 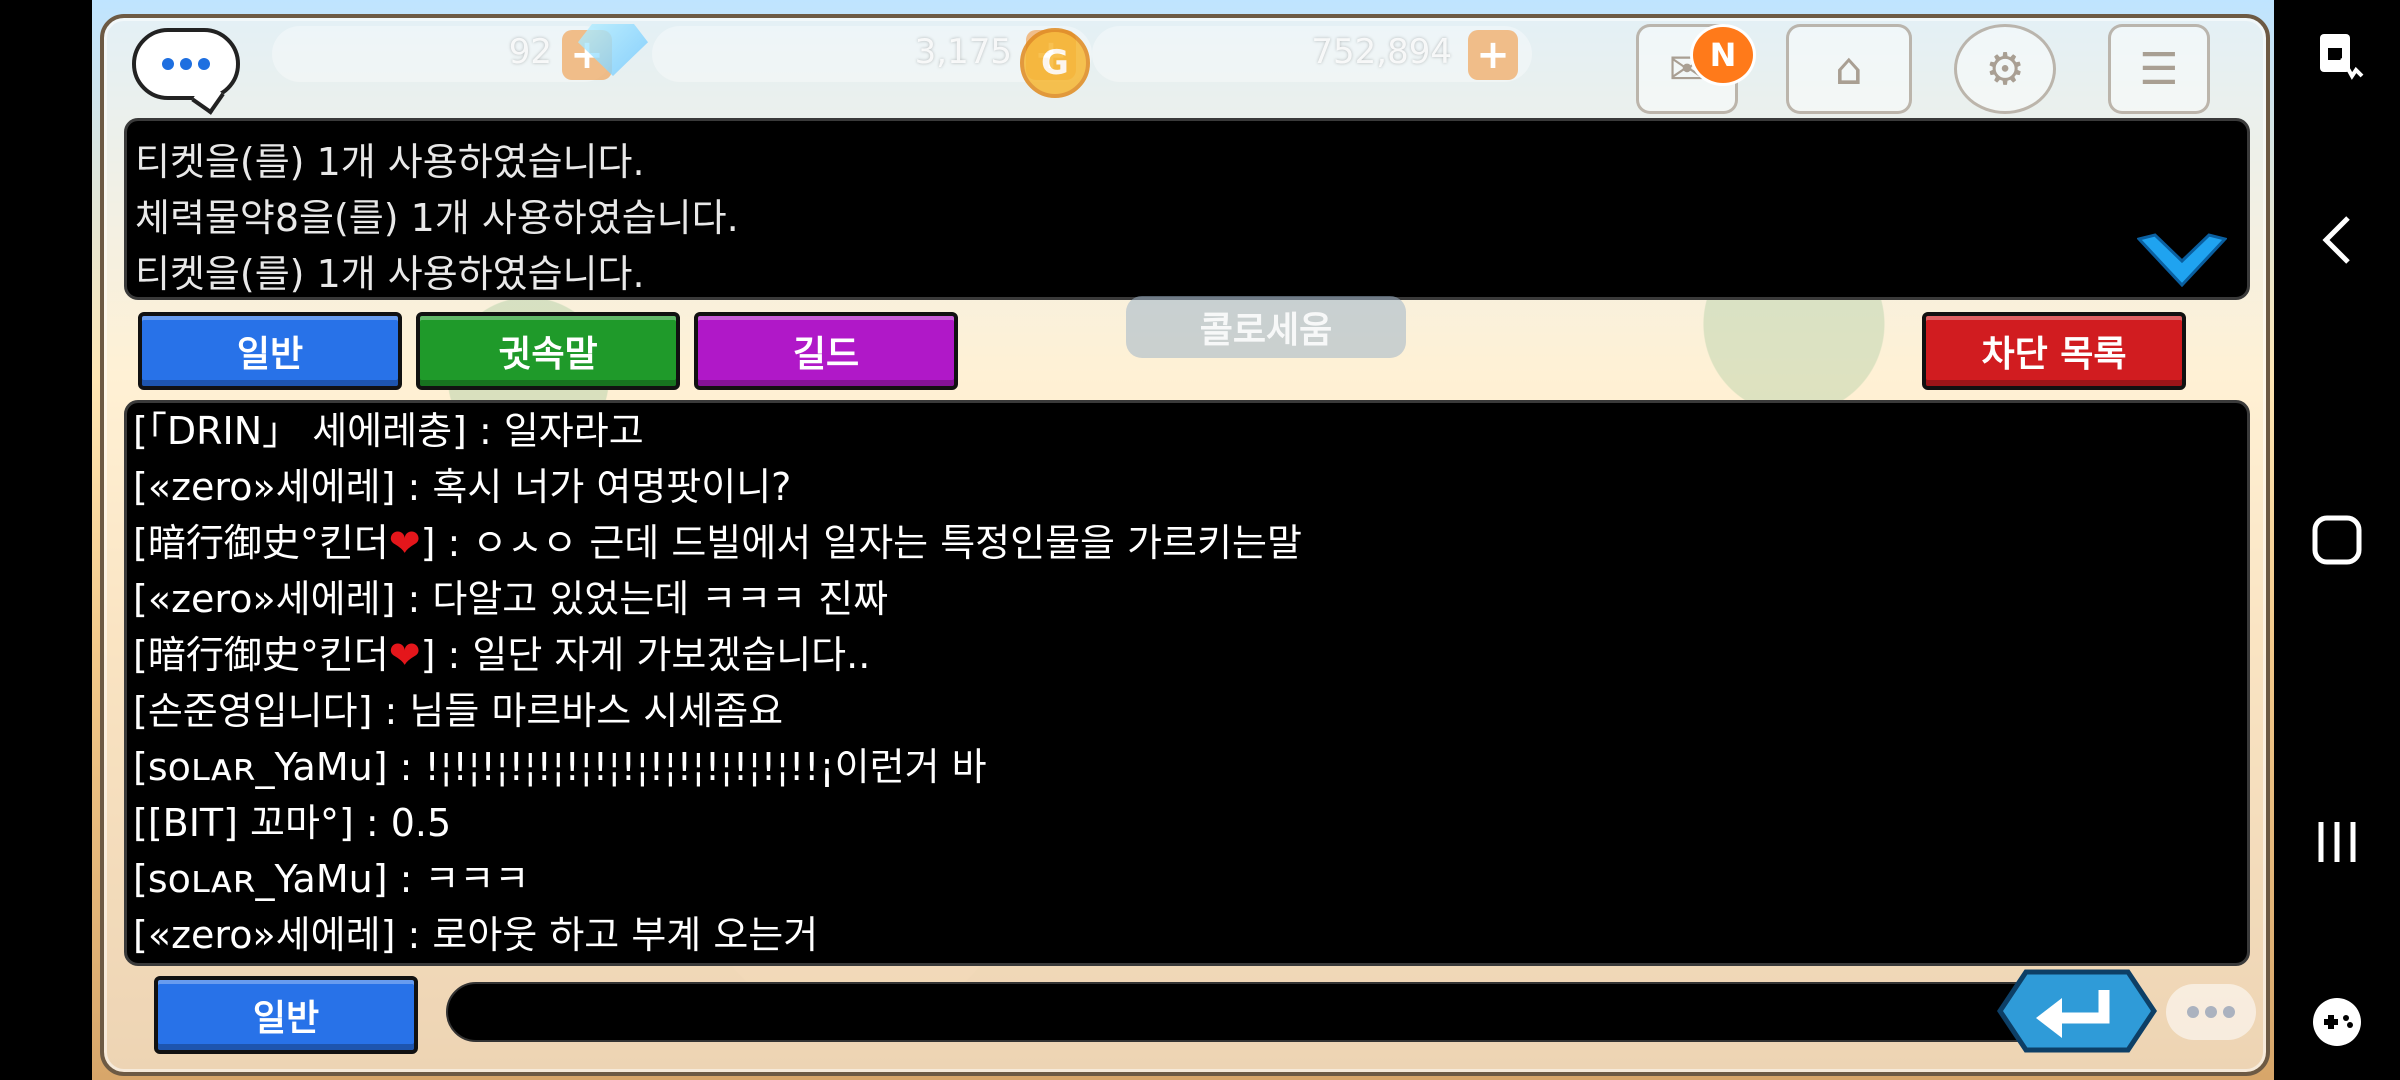 What do you see at coordinates (270, 351) in the screenshot?
I see `tab-general: 일반` at bounding box center [270, 351].